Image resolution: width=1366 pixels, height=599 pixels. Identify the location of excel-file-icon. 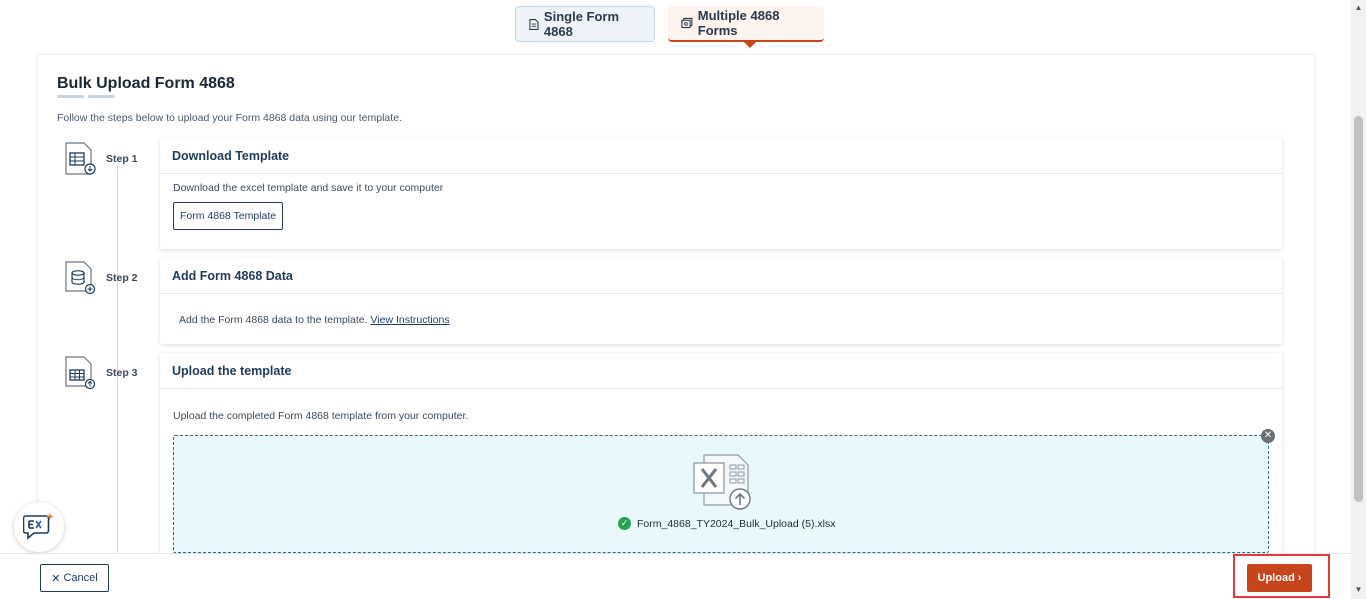
(722, 482).